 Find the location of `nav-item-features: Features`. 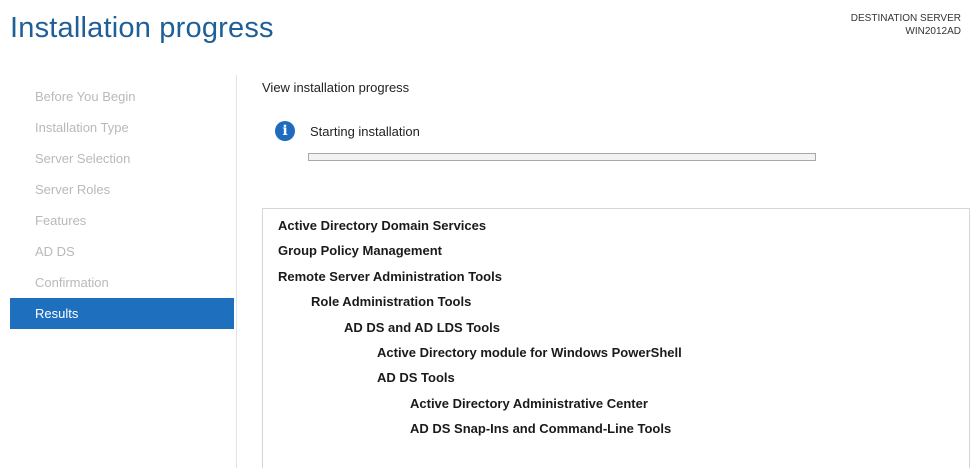

nav-item-features: Features is located at coordinates (122, 220).